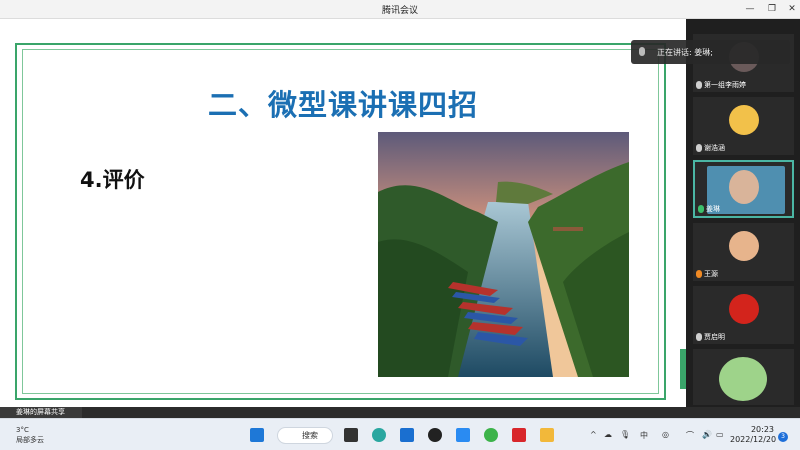 This screenshot has width=800, height=450. What do you see at coordinates (305, 435) in the screenshot?
I see `search-button: 搜索` at bounding box center [305, 435].